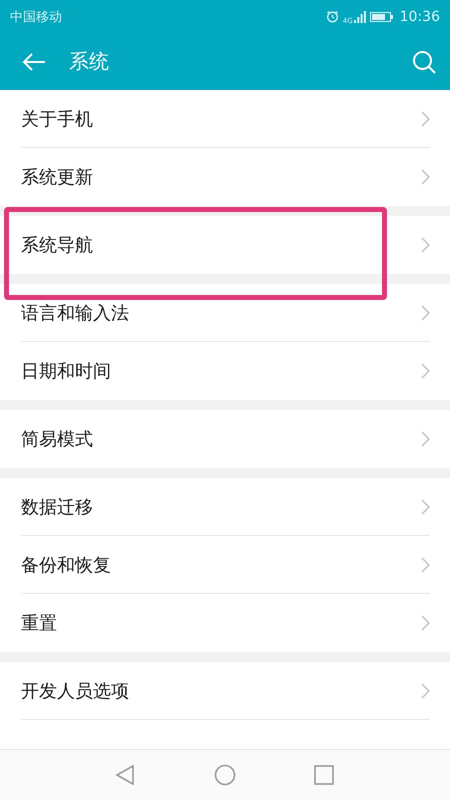 The height and width of the screenshot is (800, 450). I want to click on item-label: 简易模式, so click(57, 439).